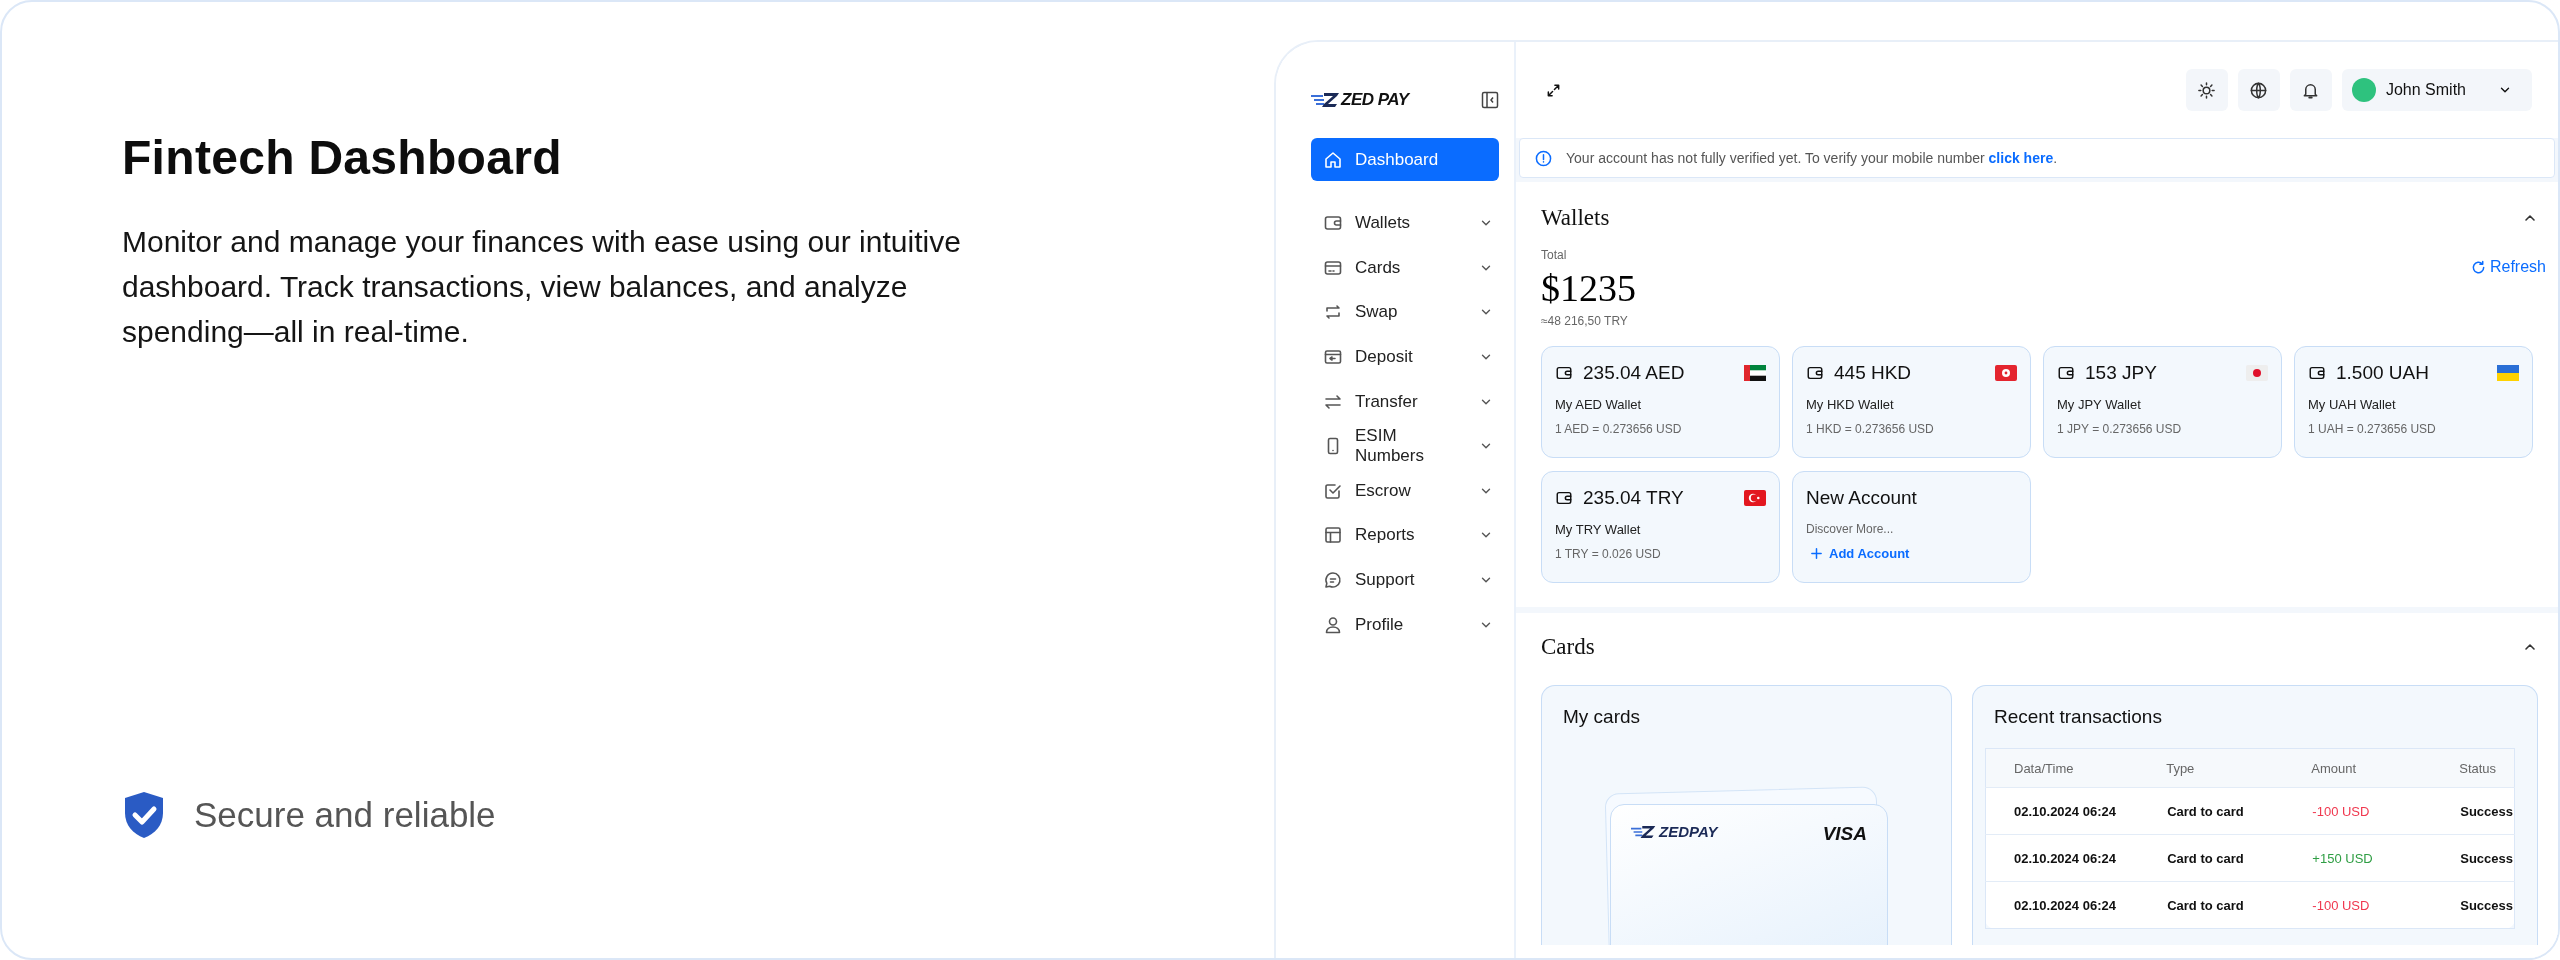 This screenshot has height=960, width=2560. What do you see at coordinates (2078, 717) in the screenshot?
I see `panel-title: Recent transactions` at bounding box center [2078, 717].